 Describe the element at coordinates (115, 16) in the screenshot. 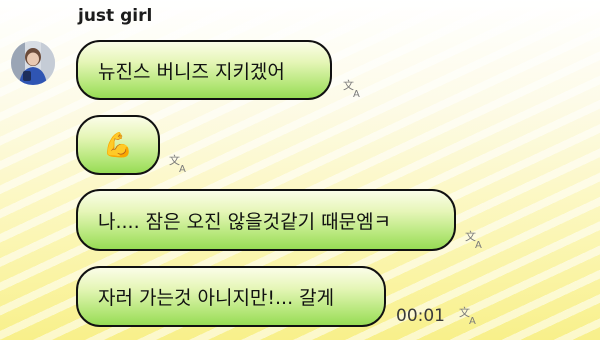

I see `sender-name: just girl` at that location.